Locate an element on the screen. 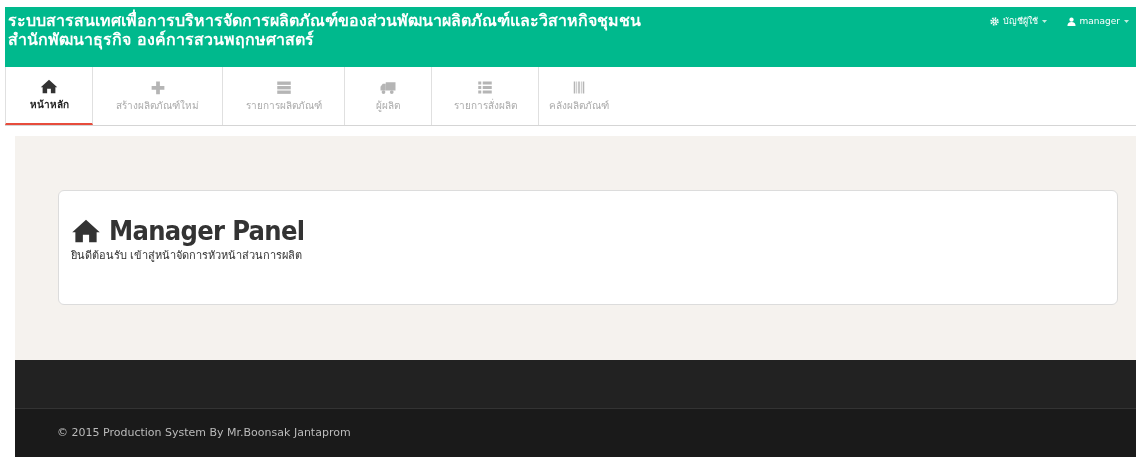 This screenshot has width=1136, height=457. site-title: ระบบสารสนเทศเพื่อการบริหารจัดการผลิตภัณฑ์ของส่วนพัฒนาผลิตภัณฑ์และวิสาหกิจชุมชน is located at coordinates (324, 20).